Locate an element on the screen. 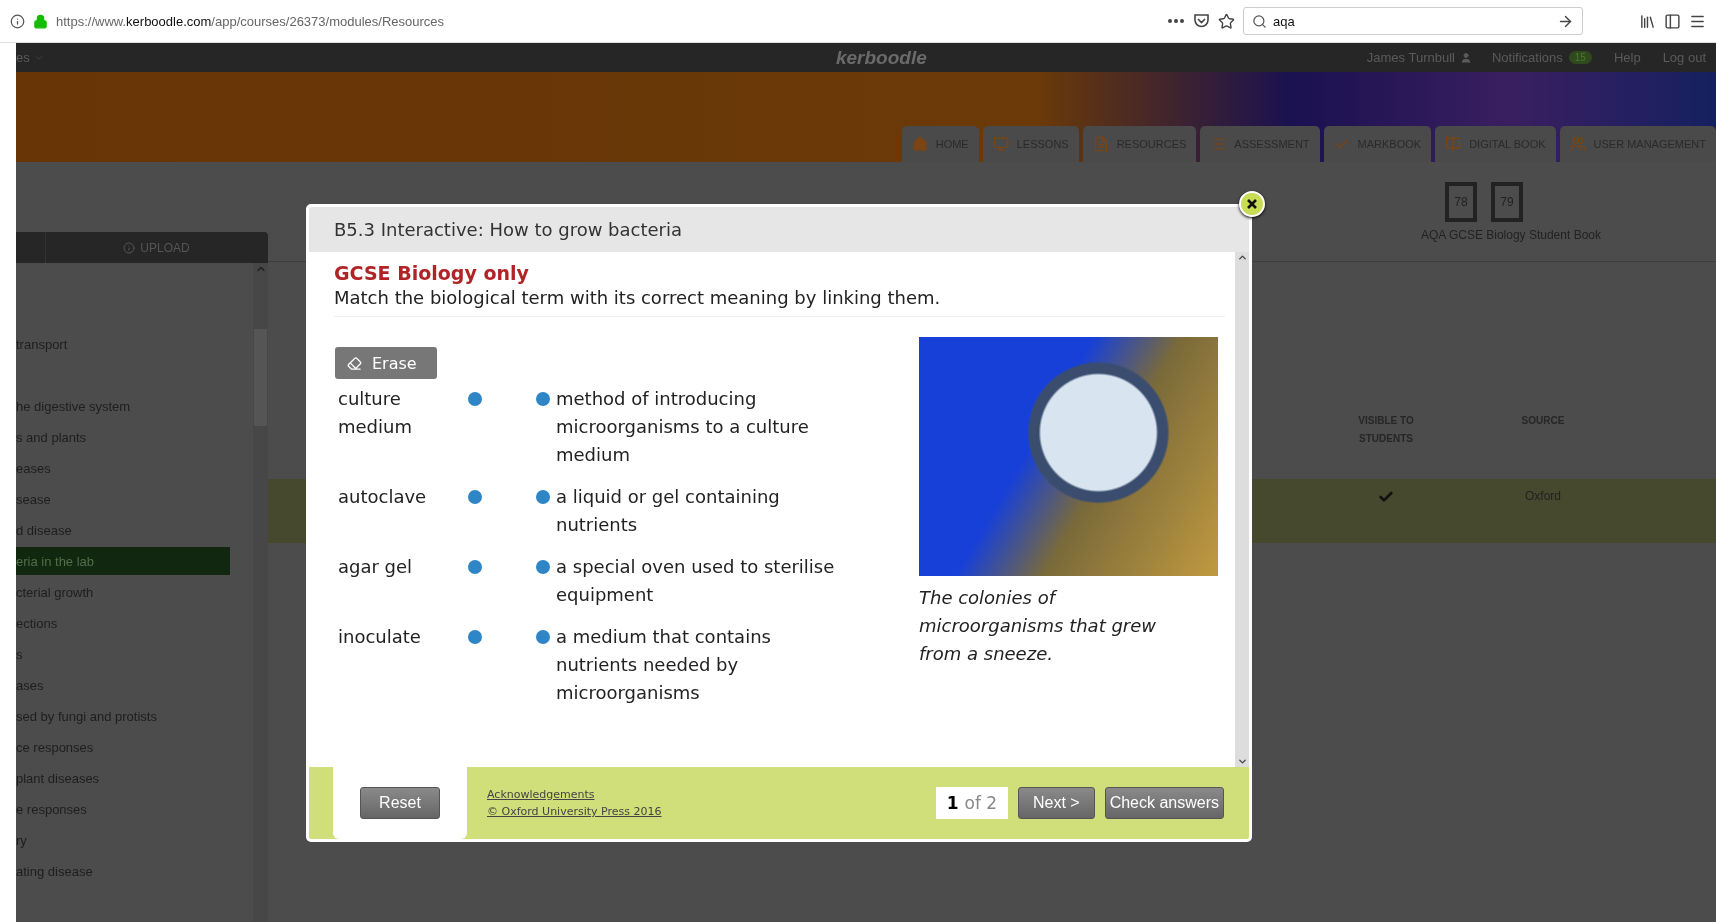  monitor-icon is located at coordinates (1000, 144).